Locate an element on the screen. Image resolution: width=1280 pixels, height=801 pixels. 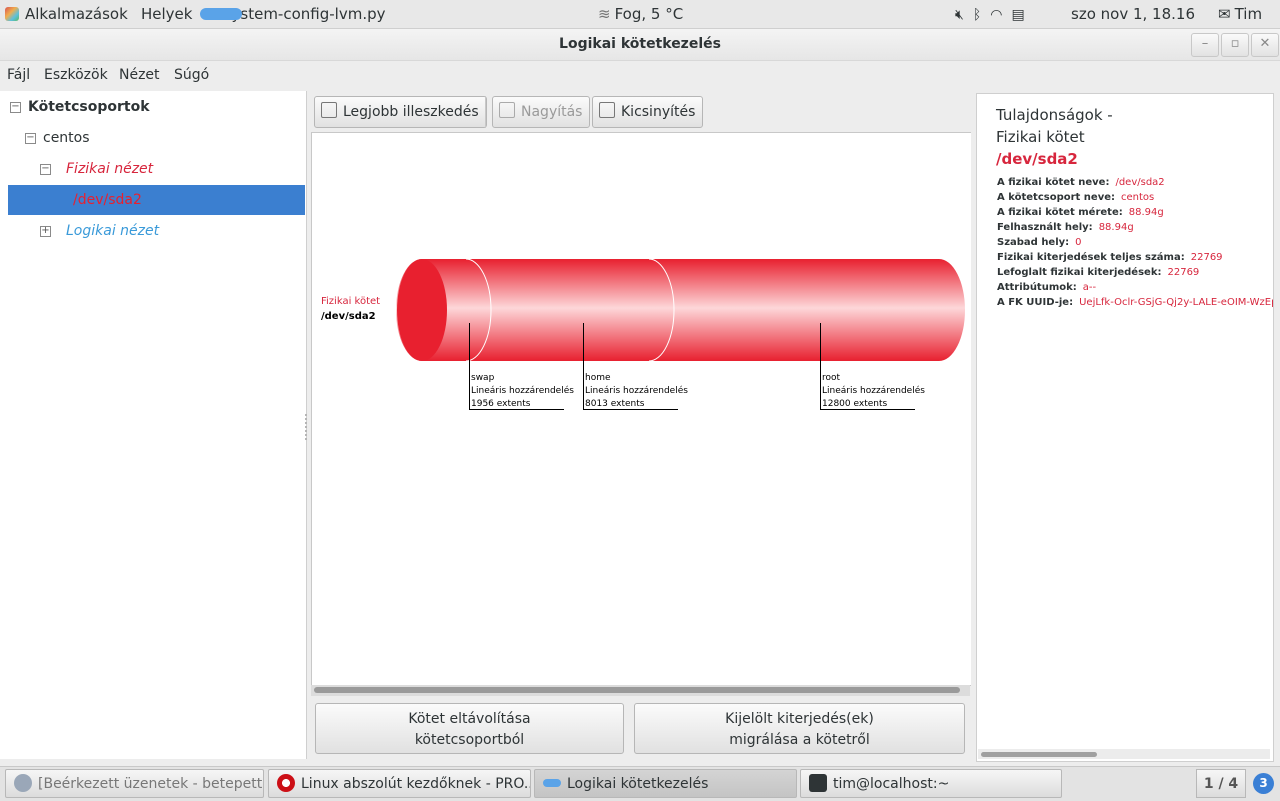
taskbar-item-terminal: tim@localhost:~ is located at coordinates (931, 783).